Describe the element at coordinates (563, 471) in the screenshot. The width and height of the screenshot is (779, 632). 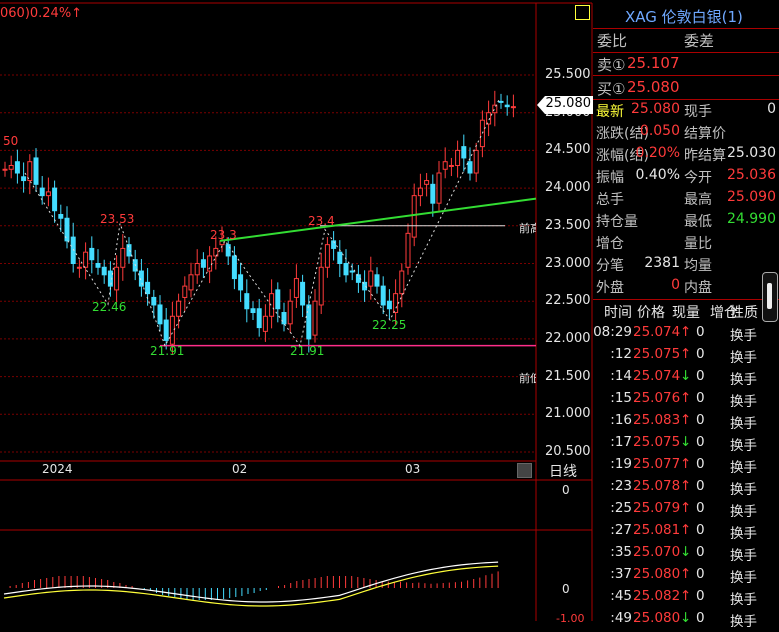
I see `period-label: 日线` at that location.